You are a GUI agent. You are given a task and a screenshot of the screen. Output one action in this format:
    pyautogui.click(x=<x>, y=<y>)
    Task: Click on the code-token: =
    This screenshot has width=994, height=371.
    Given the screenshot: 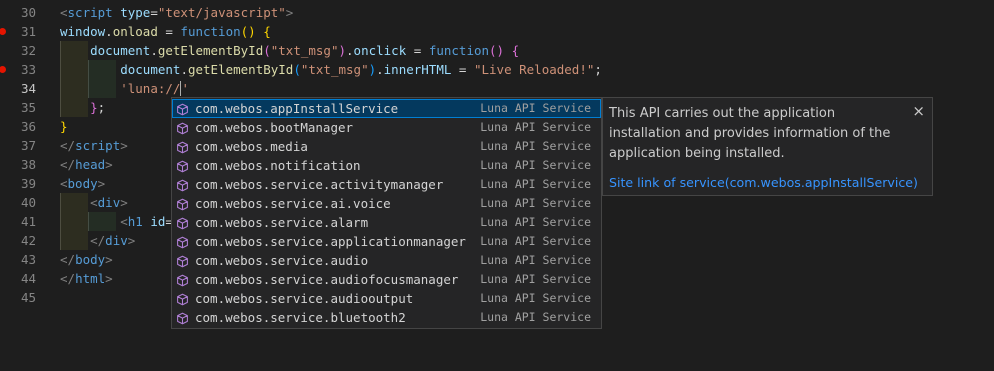 What is the action you would take?
    pyautogui.click(x=169, y=31)
    